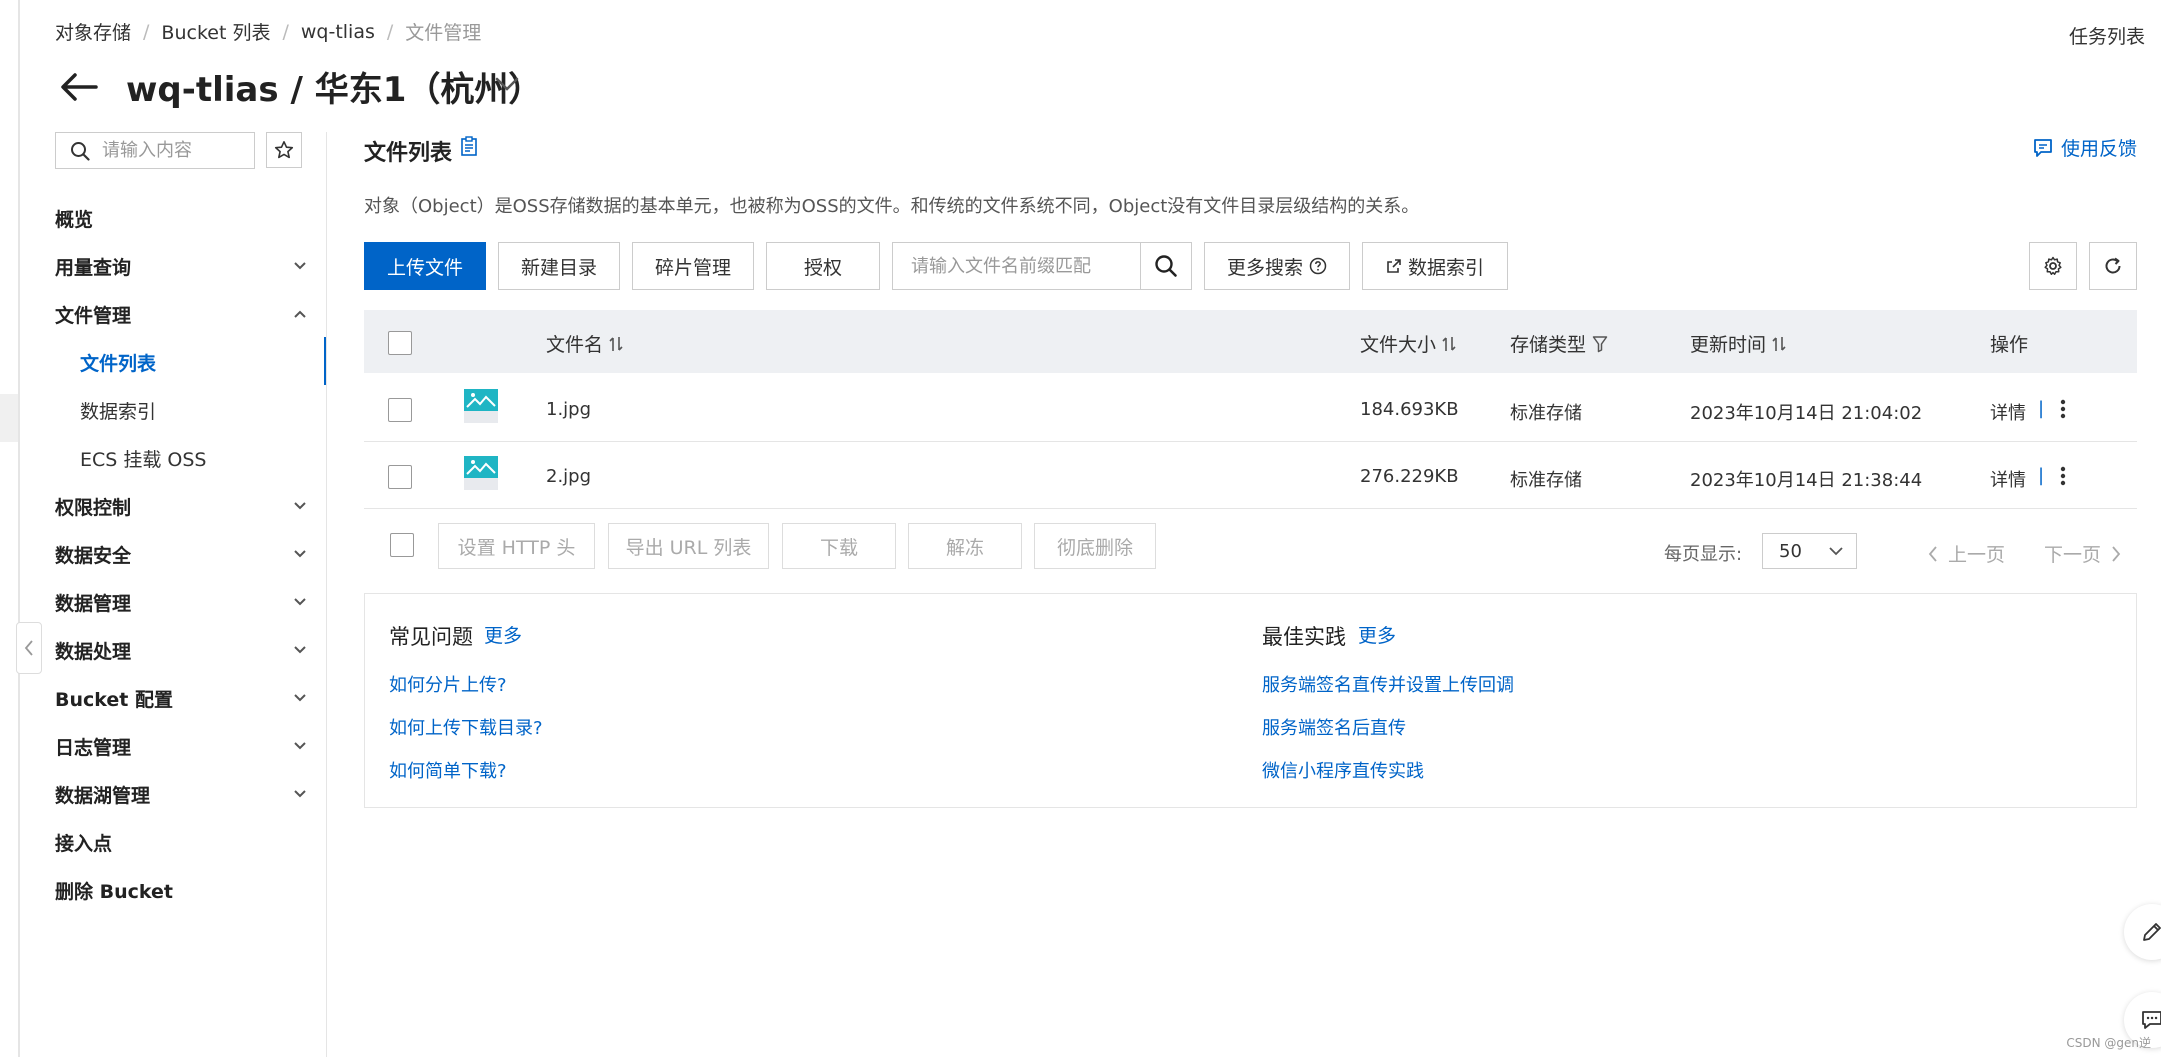 This screenshot has width=2161, height=1057. I want to click on column-header-storage-type: 存储类型, so click(1559, 343).